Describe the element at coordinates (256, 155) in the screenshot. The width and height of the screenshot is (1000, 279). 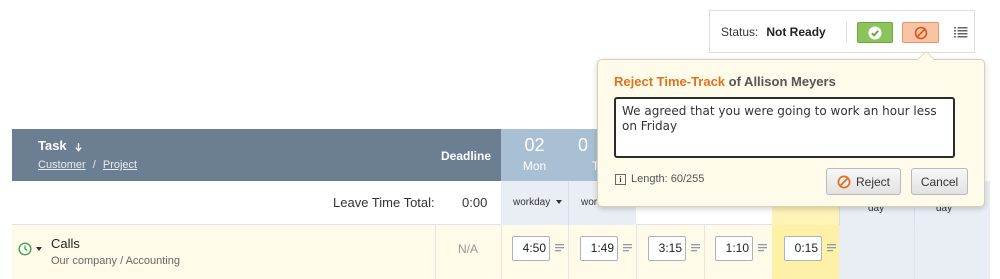
I see `table-header: Task Customer / Project Deadline` at that location.